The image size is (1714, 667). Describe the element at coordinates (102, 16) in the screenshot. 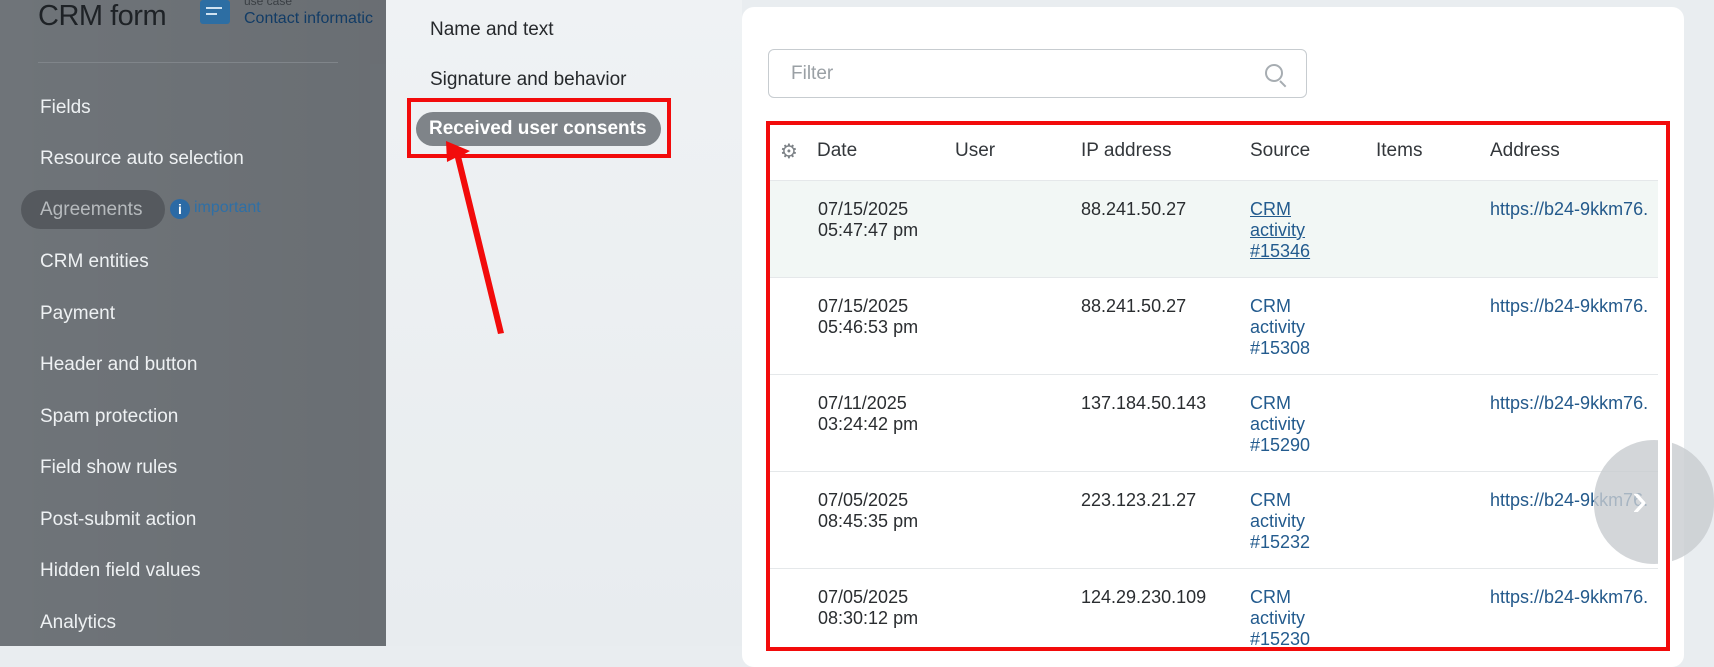

I see `page-title: CRM form` at that location.